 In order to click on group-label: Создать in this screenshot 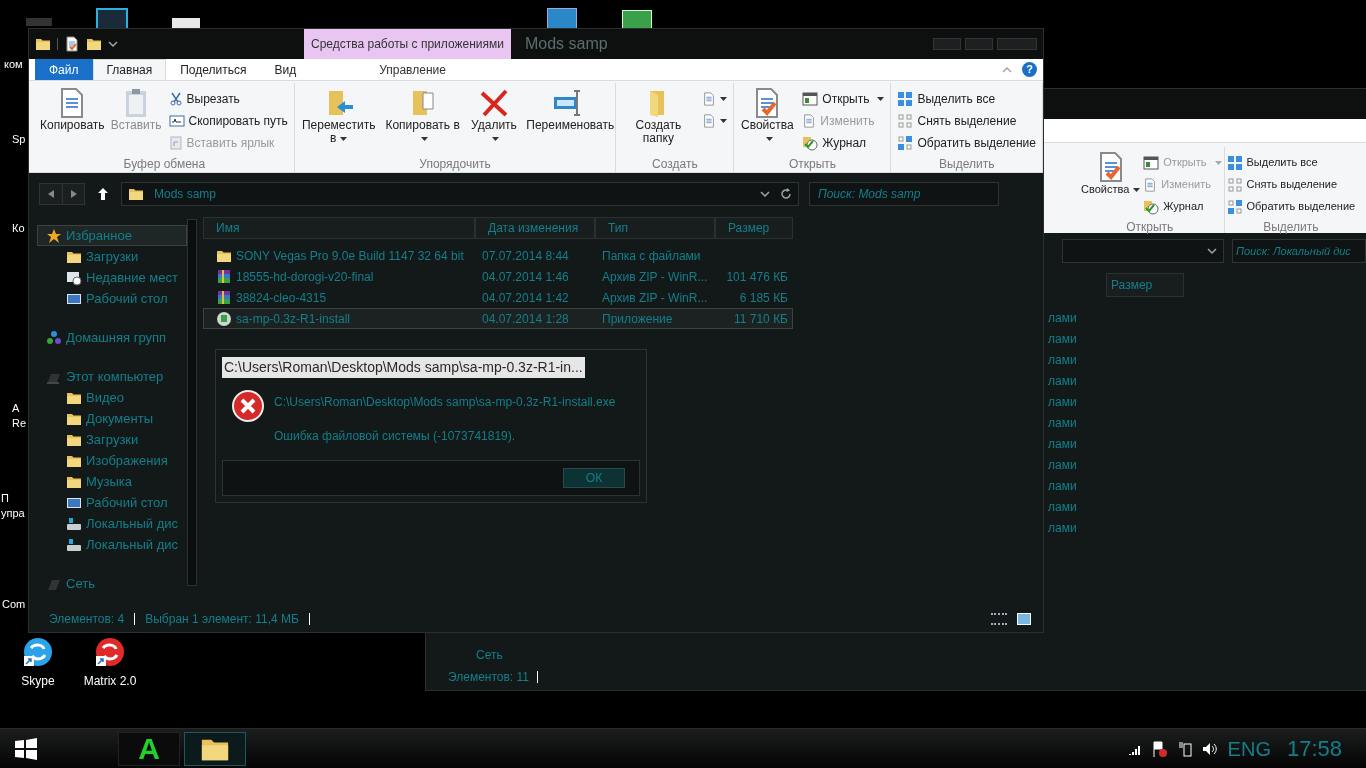, I will do `click(675, 163)`.